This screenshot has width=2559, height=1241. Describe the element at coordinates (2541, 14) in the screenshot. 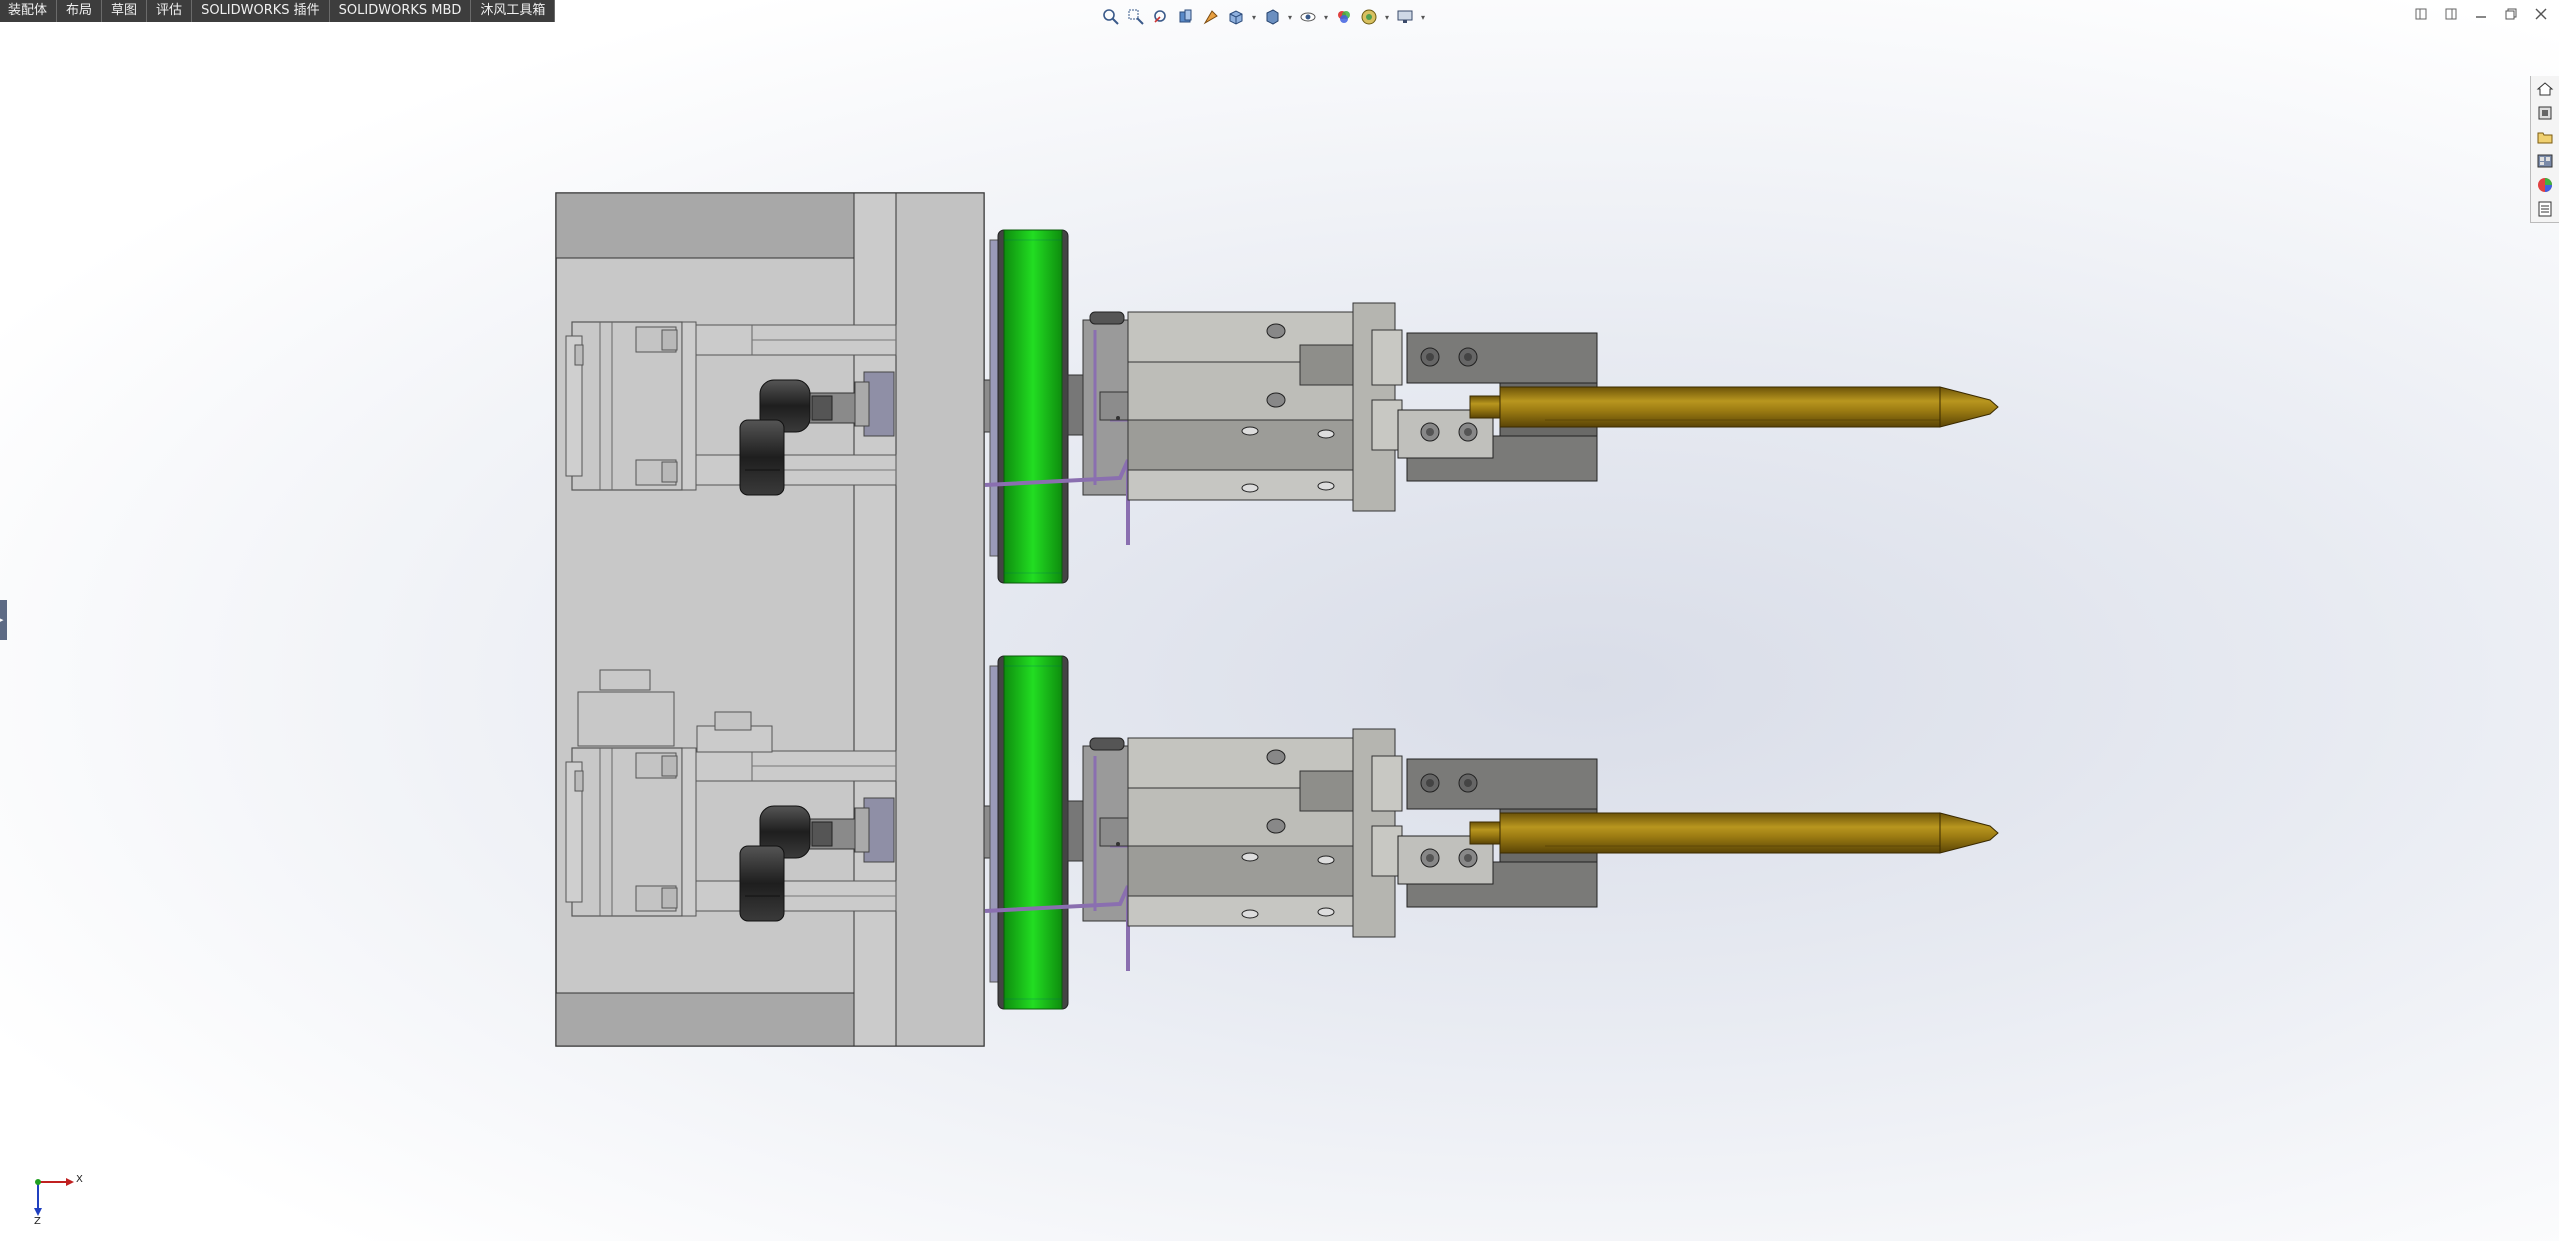

I see `close-icon` at that location.